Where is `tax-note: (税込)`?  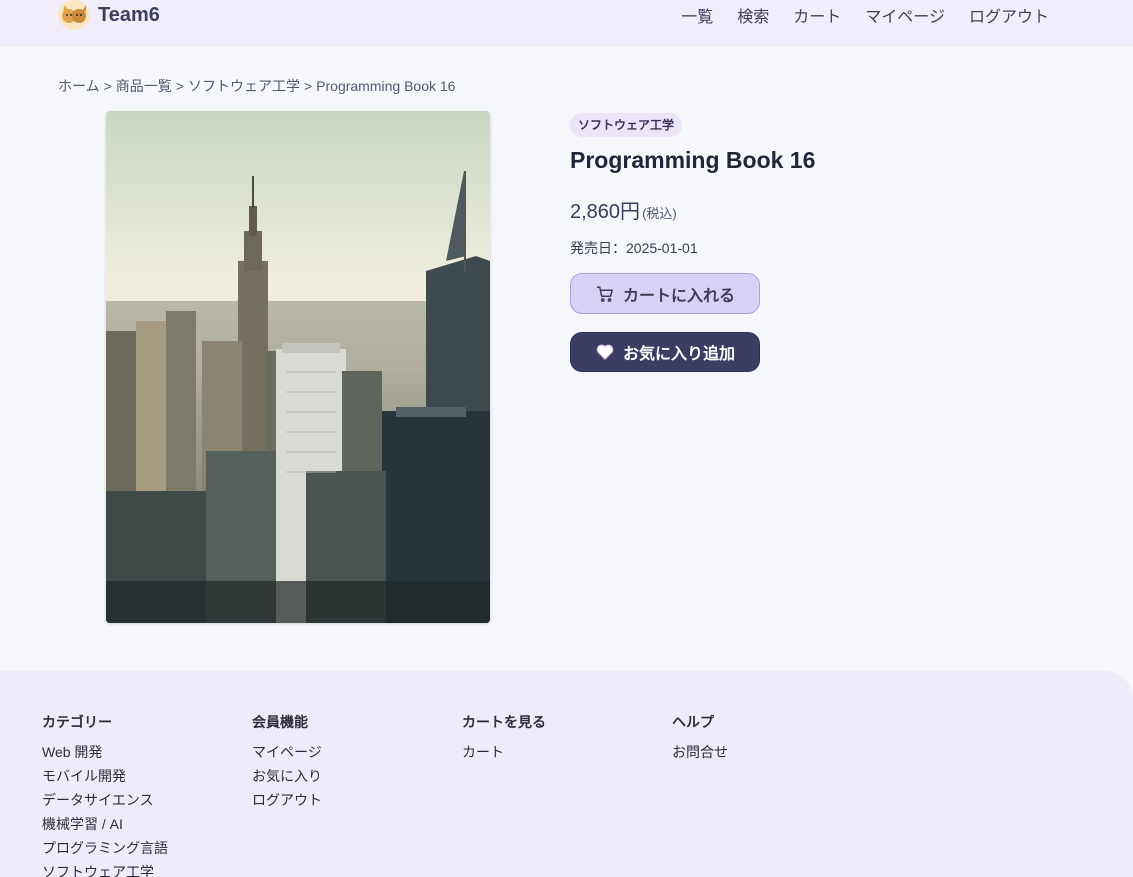 tax-note: (税込) is located at coordinates (659, 213).